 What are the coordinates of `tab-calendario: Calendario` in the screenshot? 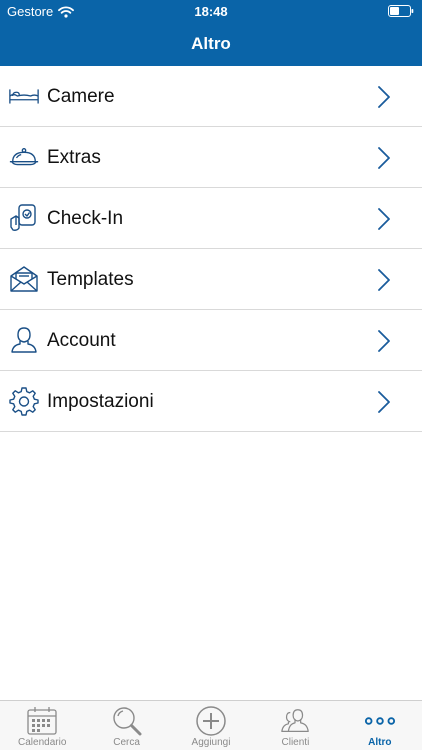 It's located at (42, 725).